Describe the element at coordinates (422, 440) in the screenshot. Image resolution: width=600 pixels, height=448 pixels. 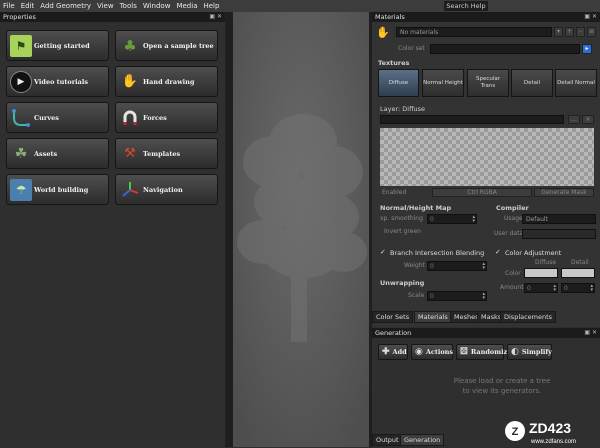
I see `tab-generation: Generation` at that location.